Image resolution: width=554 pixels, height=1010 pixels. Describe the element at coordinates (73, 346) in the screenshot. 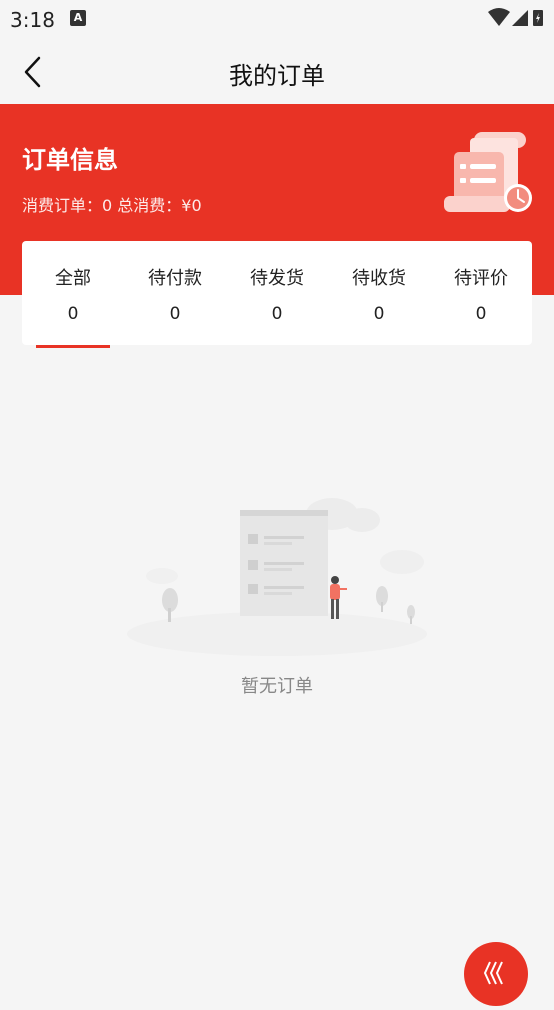

I see `active-tab-indicator` at that location.